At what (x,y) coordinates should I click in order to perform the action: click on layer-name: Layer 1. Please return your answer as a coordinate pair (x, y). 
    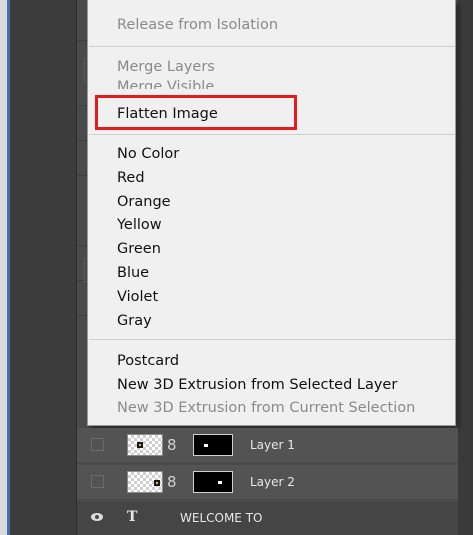
    Looking at the image, I should click on (272, 445).